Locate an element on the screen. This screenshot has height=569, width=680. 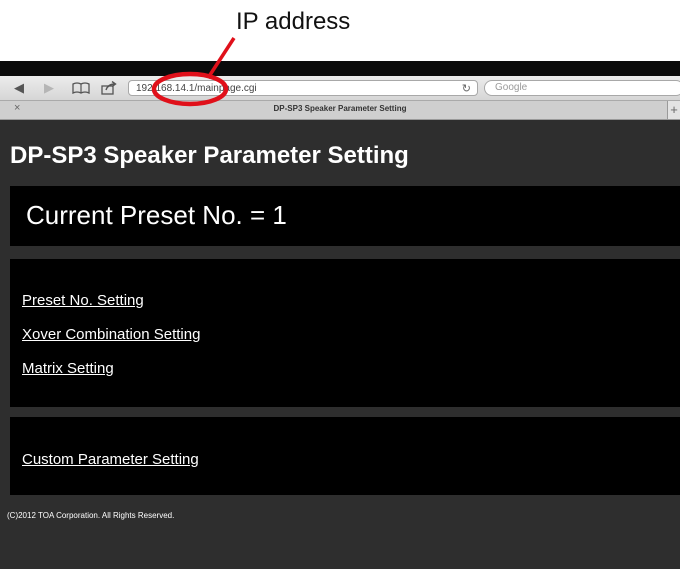
tab-title: DP-SP3 Speaker Parameter Setting is located at coordinates (340, 108).